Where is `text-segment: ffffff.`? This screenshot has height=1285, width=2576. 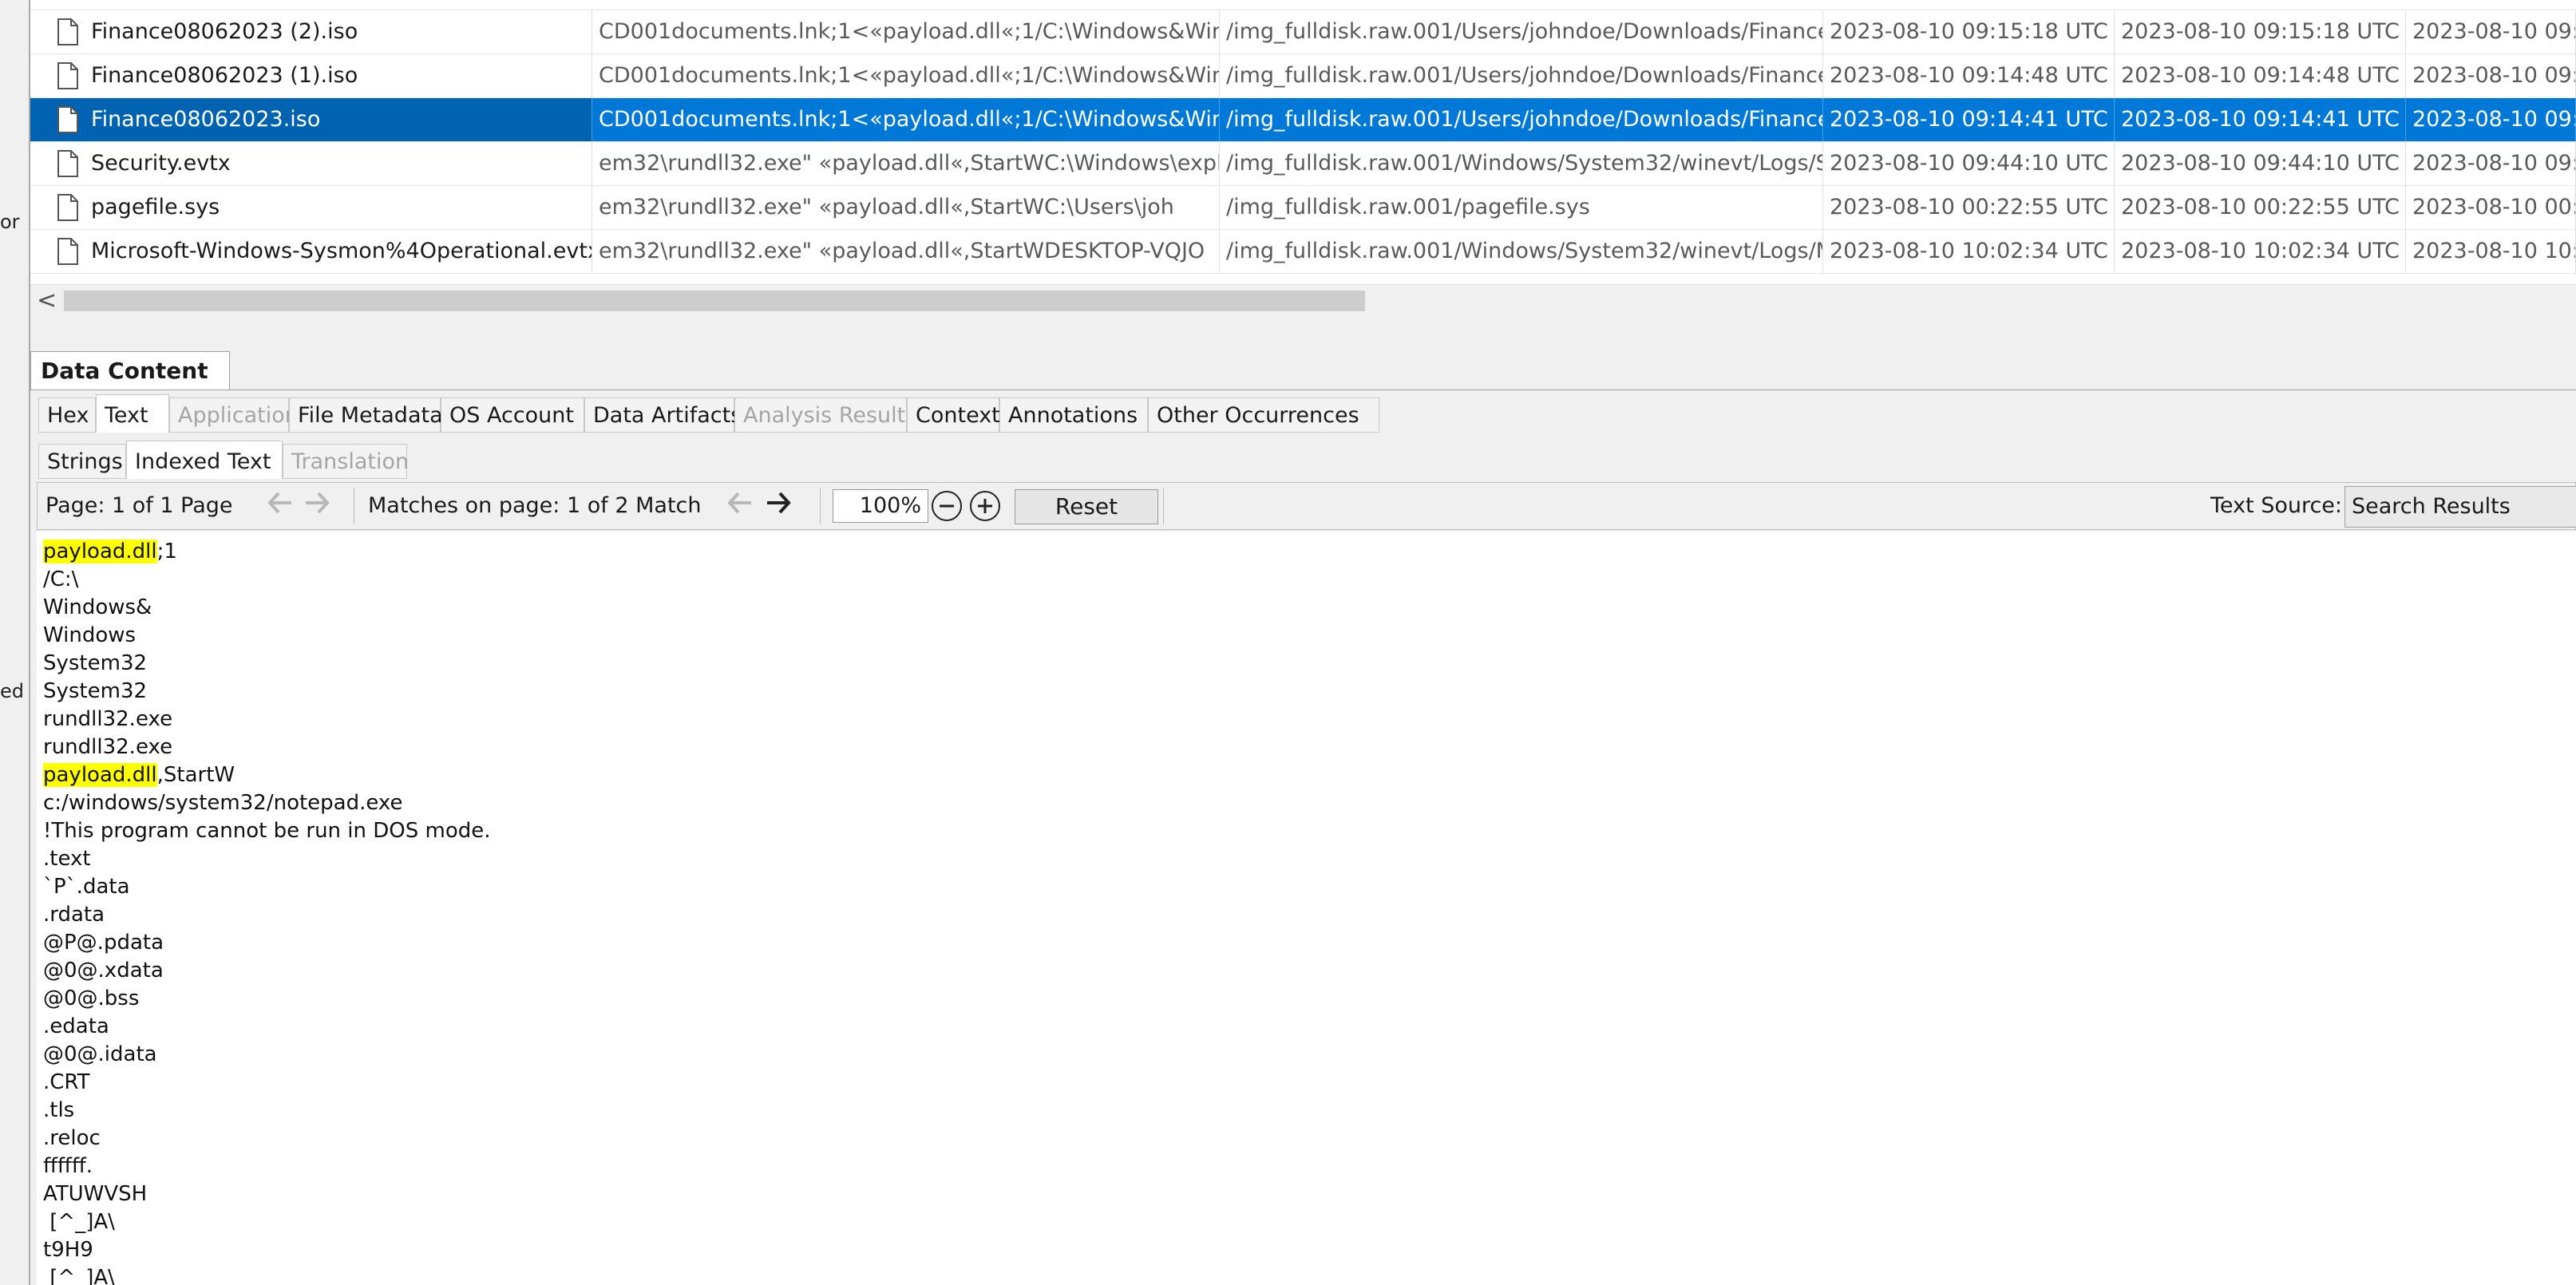 text-segment: ffffff. is located at coordinates (68, 1166).